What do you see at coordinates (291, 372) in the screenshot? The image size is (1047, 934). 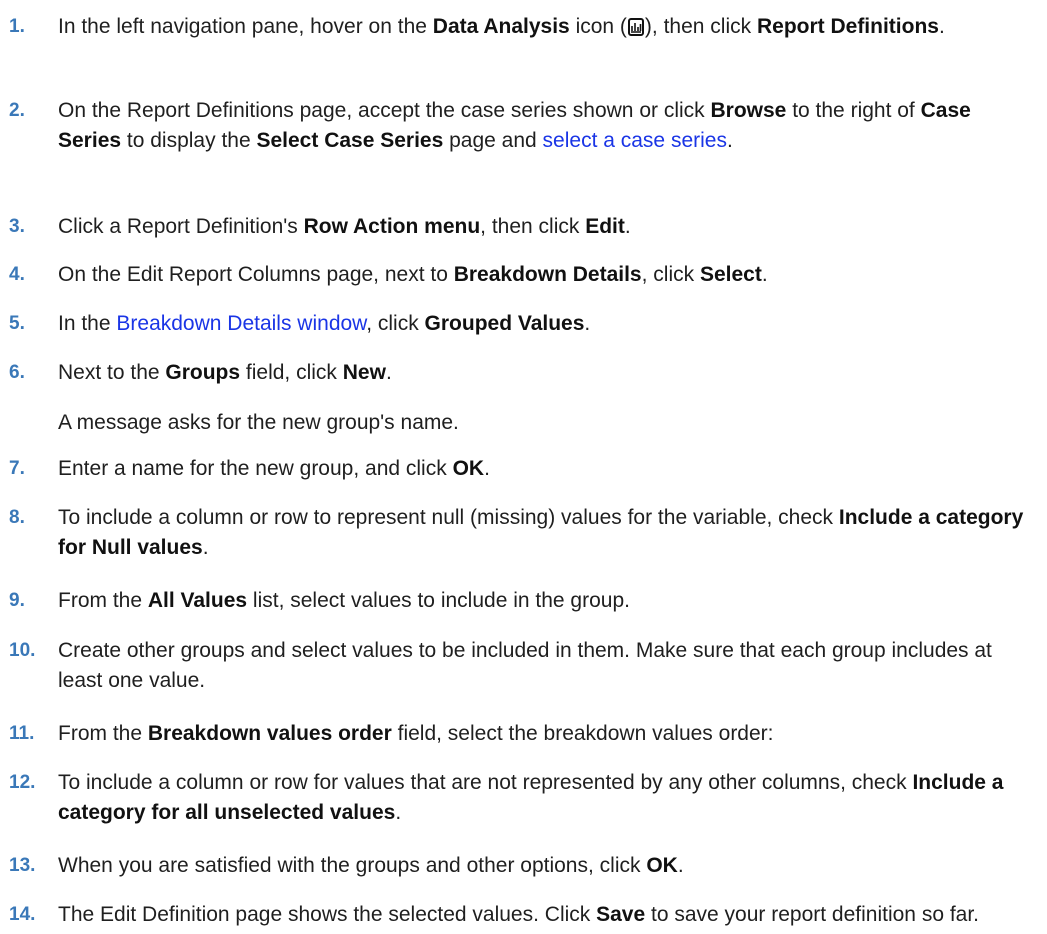 I see `step-text-run: field, click` at bounding box center [291, 372].